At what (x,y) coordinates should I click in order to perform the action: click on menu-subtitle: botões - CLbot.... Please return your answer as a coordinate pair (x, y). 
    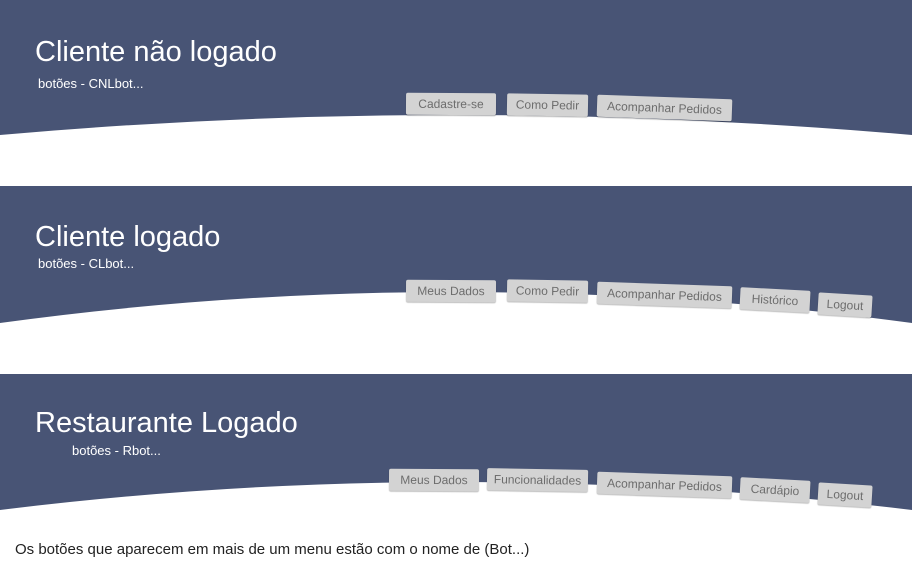
    Looking at the image, I should click on (86, 263).